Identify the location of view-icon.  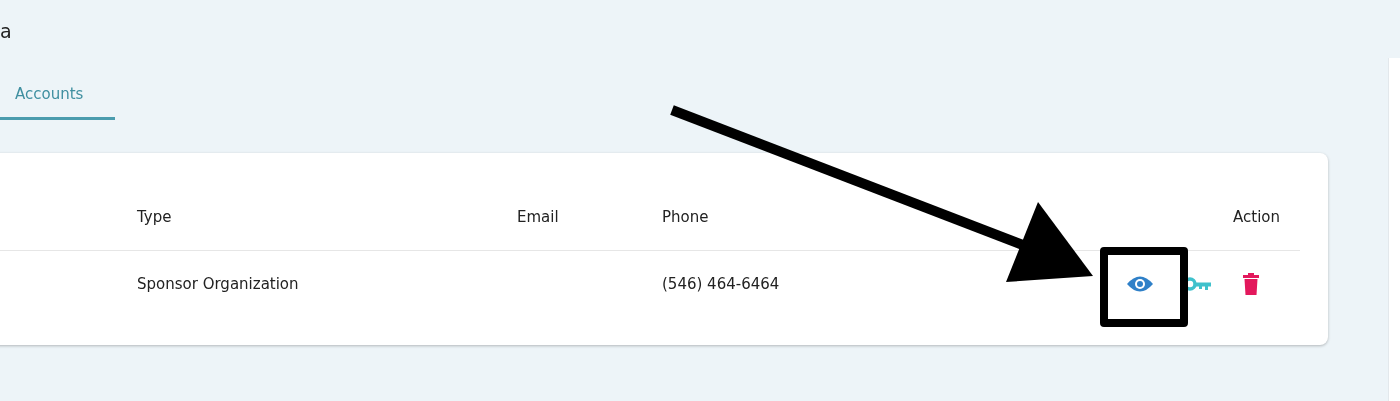
(1140, 284).